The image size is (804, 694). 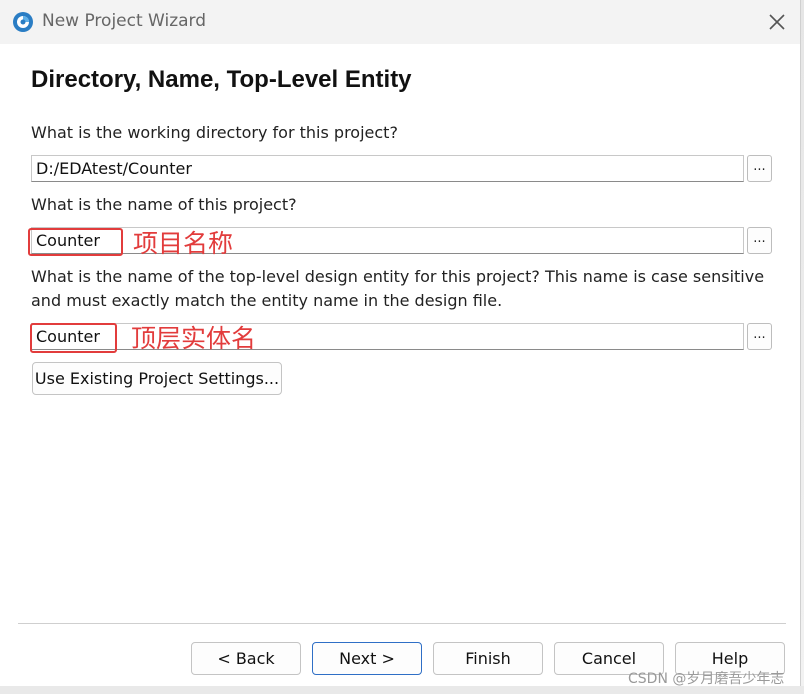 What do you see at coordinates (400, 22) in the screenshot?
I see `title-bar: New Project Wizard` at bounding box center [400, 22].